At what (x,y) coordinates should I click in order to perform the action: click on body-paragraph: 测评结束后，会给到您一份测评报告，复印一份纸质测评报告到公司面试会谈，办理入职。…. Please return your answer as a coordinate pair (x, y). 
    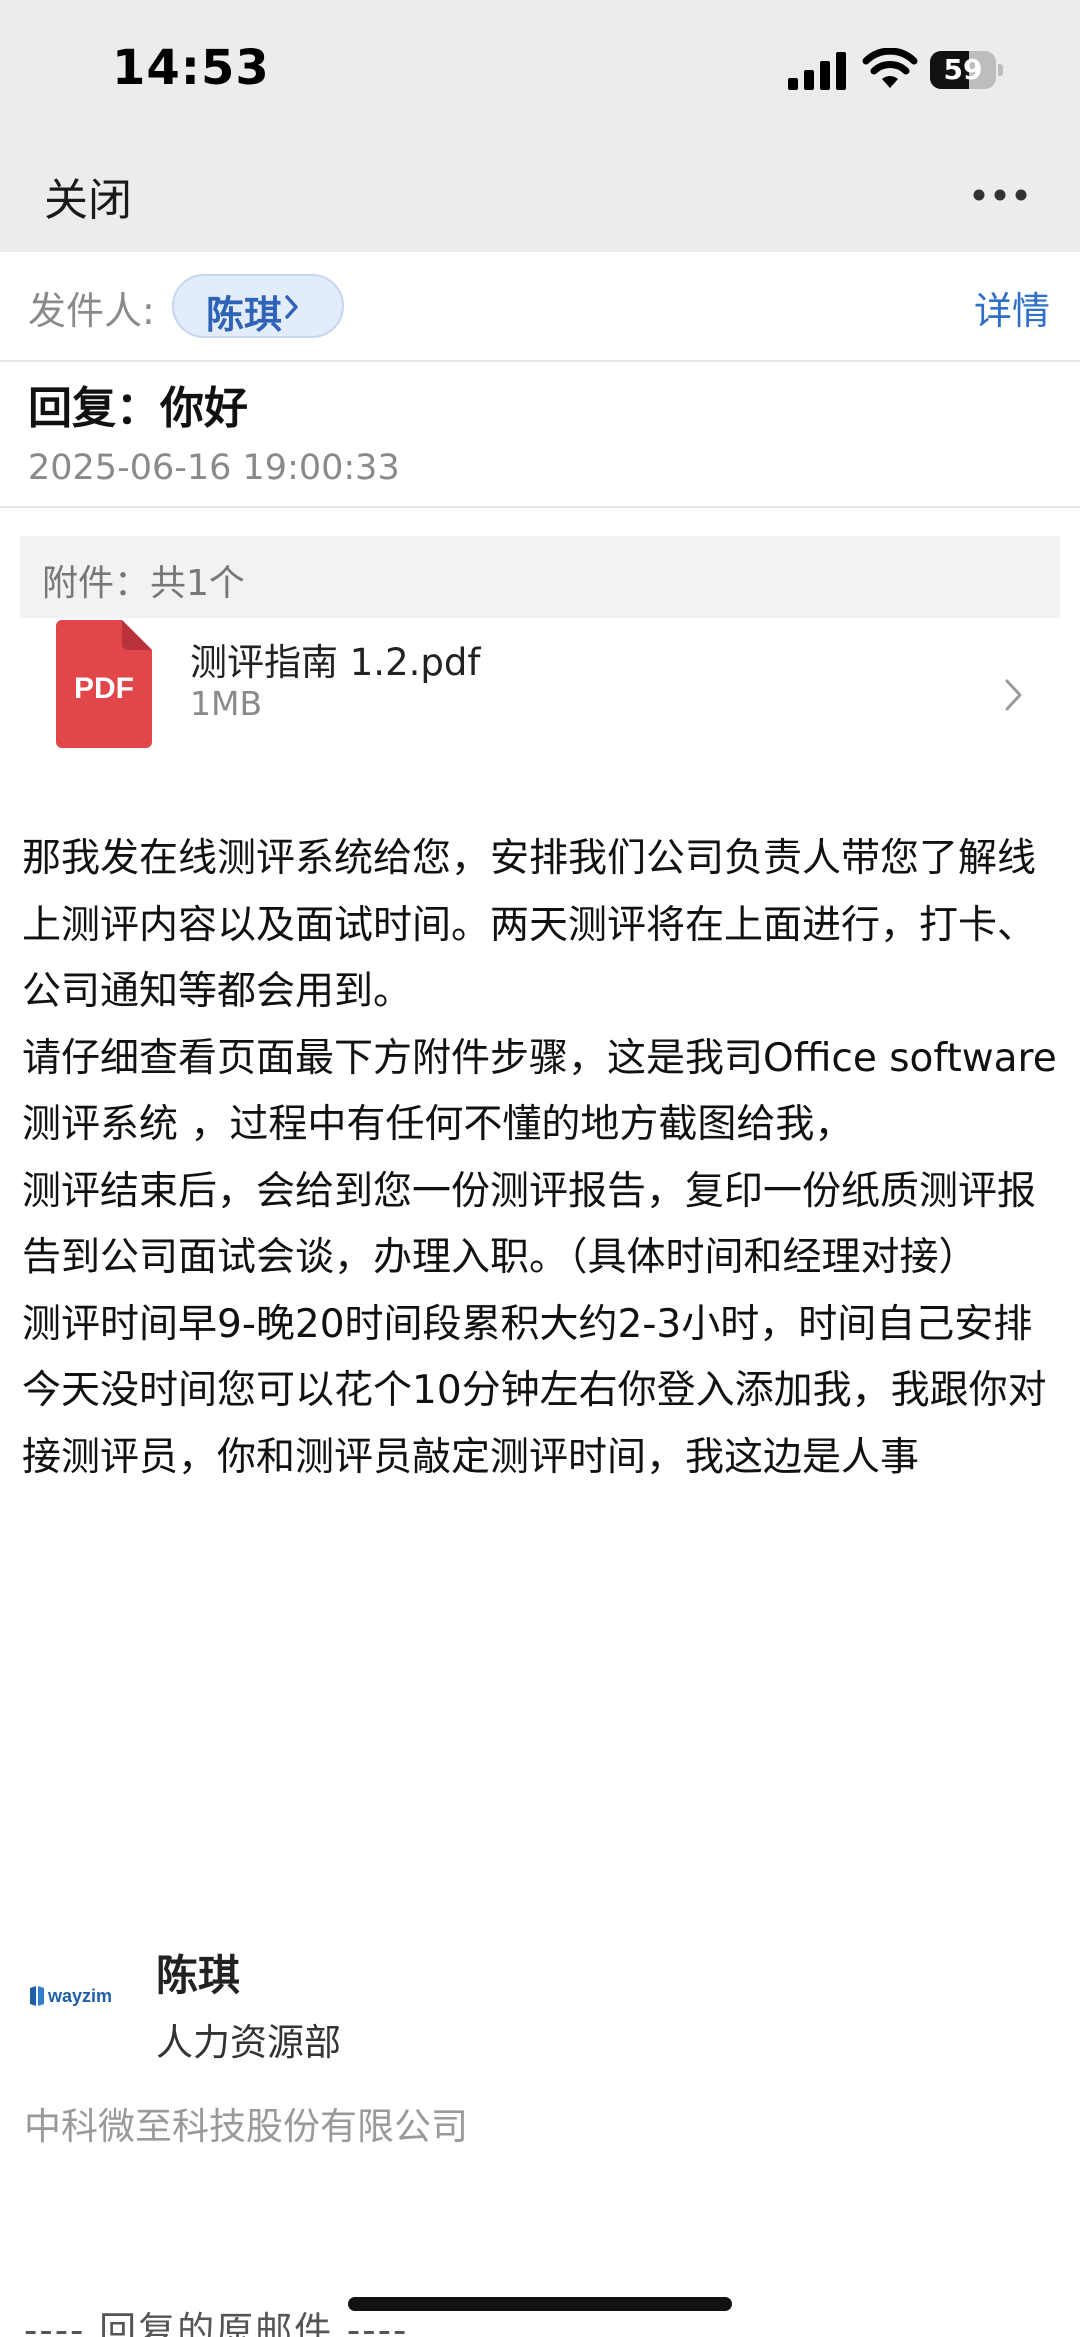
    Looking at the image, I should click on (529, 1224).